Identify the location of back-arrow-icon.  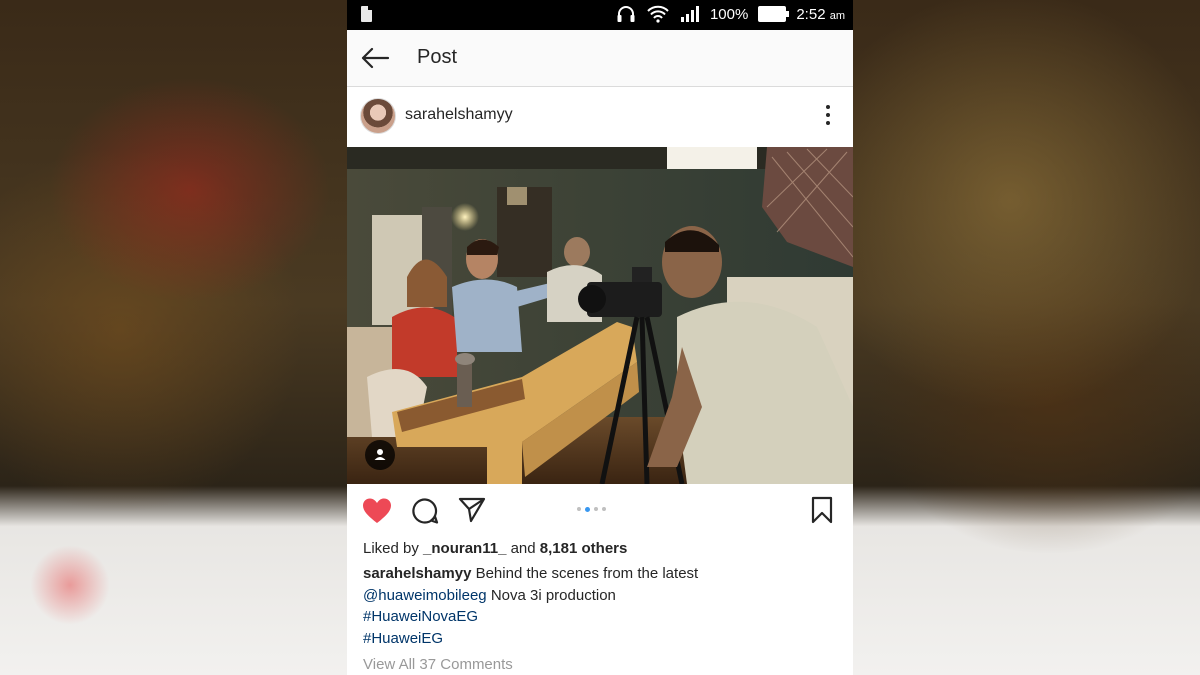
(375, 58).